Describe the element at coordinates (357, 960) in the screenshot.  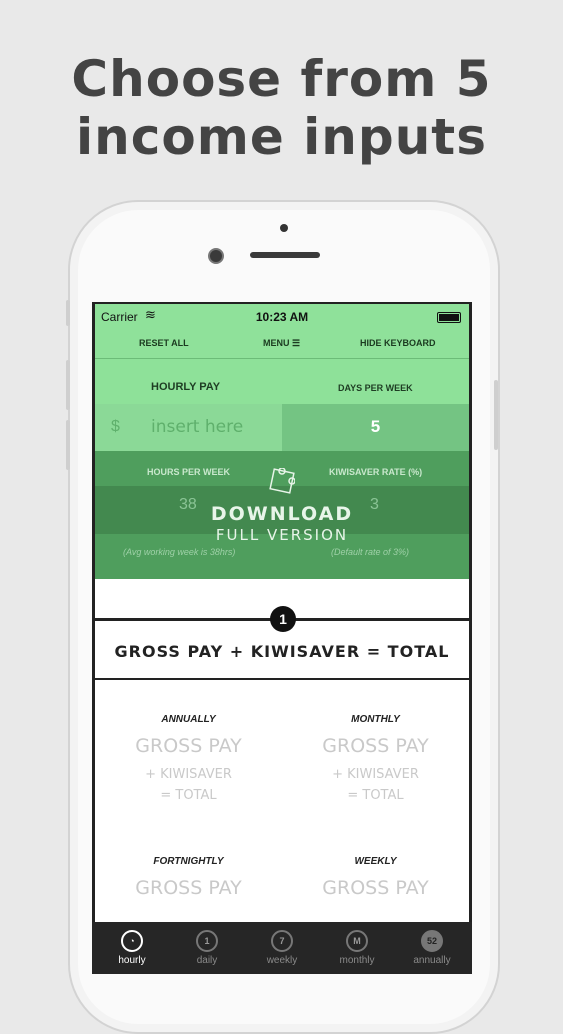
I see `tab-label: monthly` at that location.